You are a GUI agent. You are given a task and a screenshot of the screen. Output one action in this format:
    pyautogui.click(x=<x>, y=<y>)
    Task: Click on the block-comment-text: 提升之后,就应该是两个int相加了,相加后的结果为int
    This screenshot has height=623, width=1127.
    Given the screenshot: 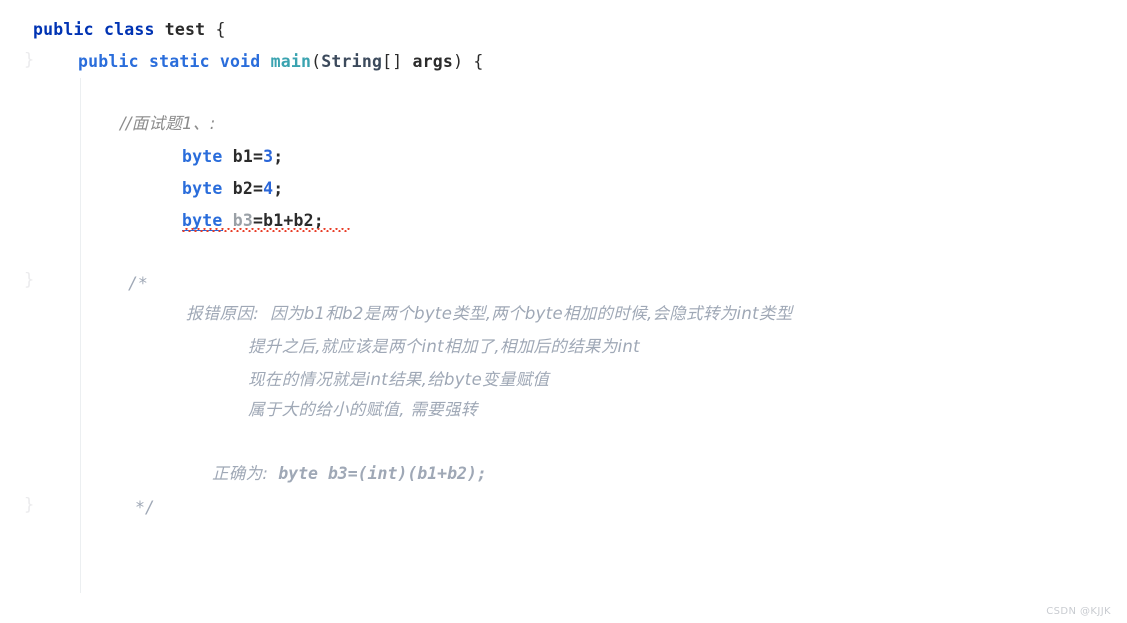 What is the action you would take?
    pyautogui.click(x=444, y=346)
    